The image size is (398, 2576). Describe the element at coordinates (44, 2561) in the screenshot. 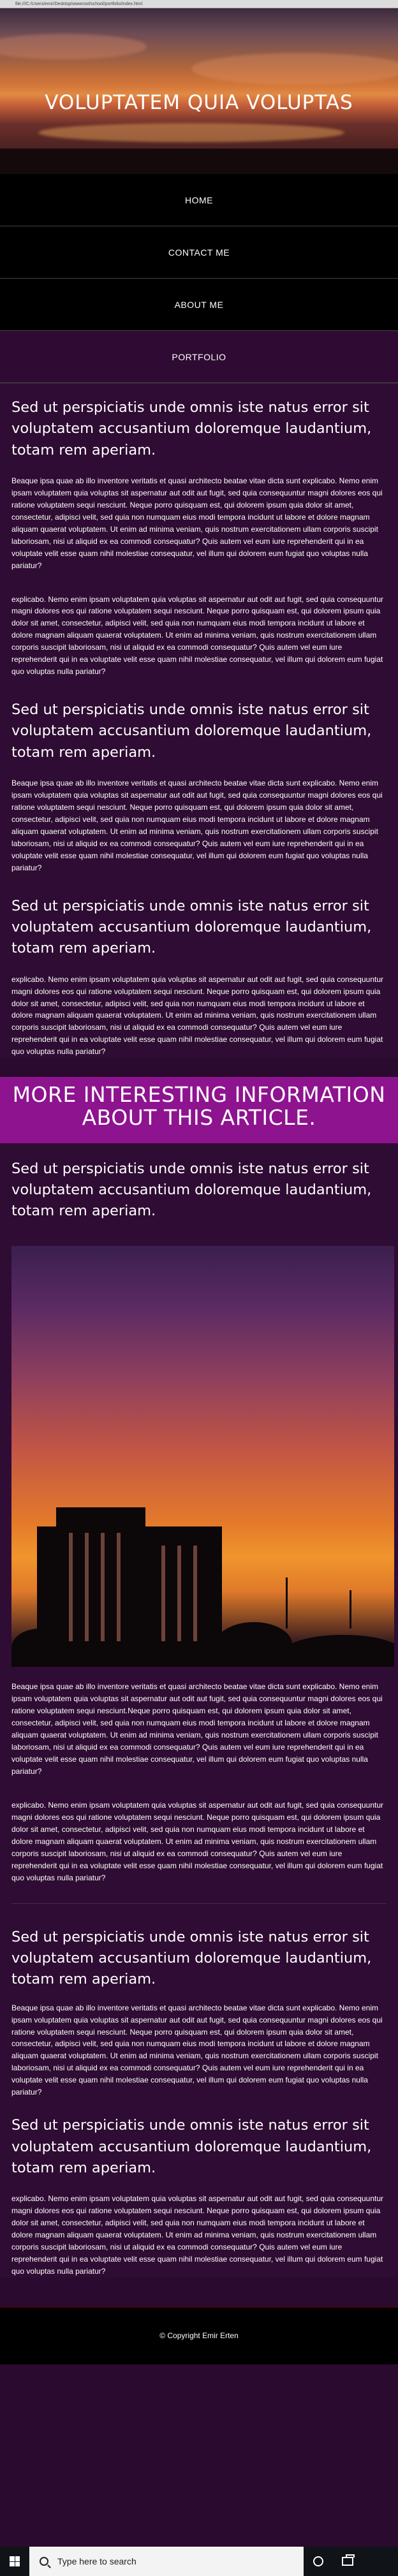

I see `search-icon` at that location.